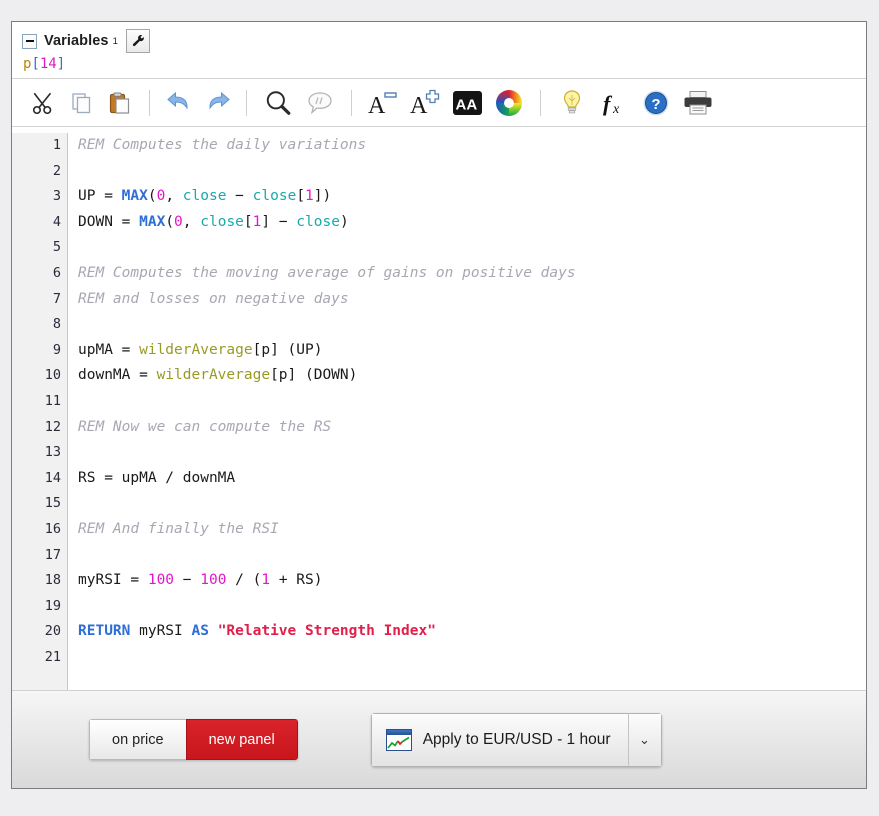  I want to click on insert-function-icon: f x, so click(614, 103).